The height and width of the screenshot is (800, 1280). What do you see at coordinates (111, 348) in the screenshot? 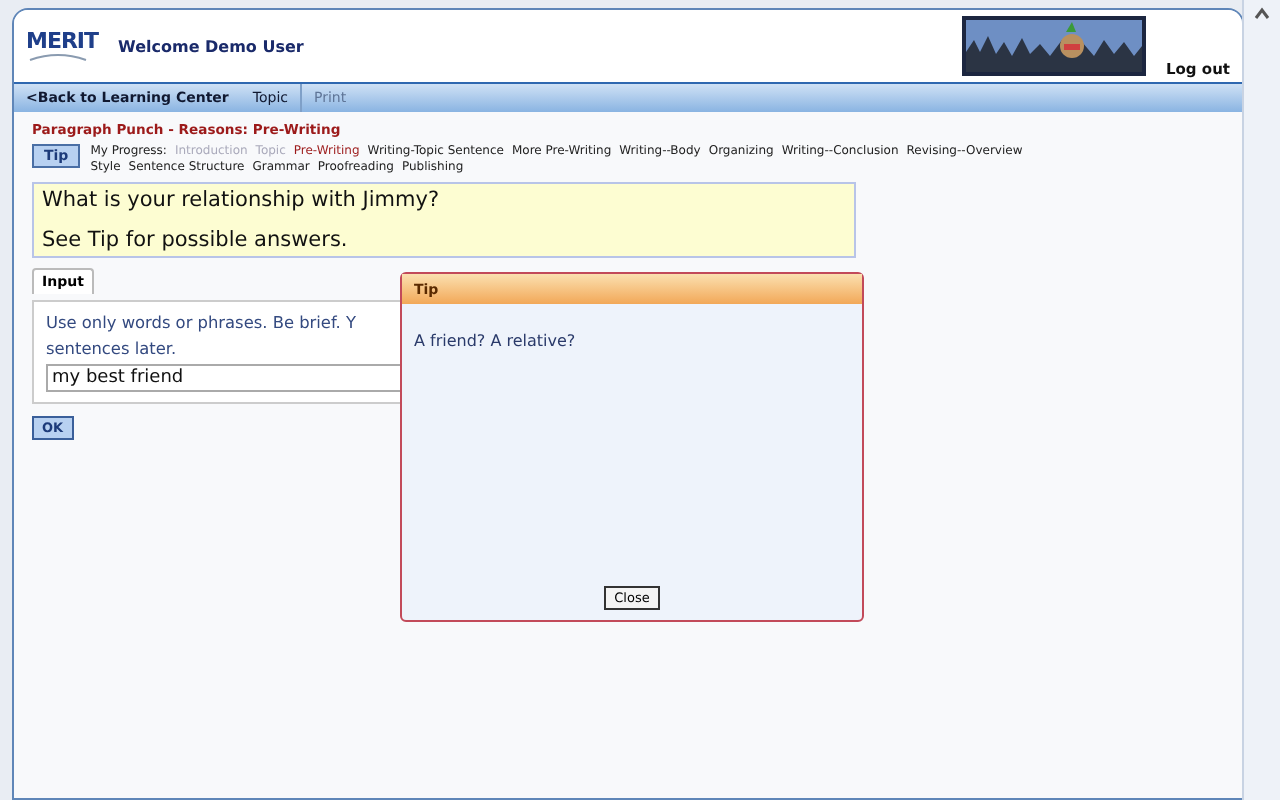
I see `instruction-text: sentences later.` at bounding box center [111, 348].